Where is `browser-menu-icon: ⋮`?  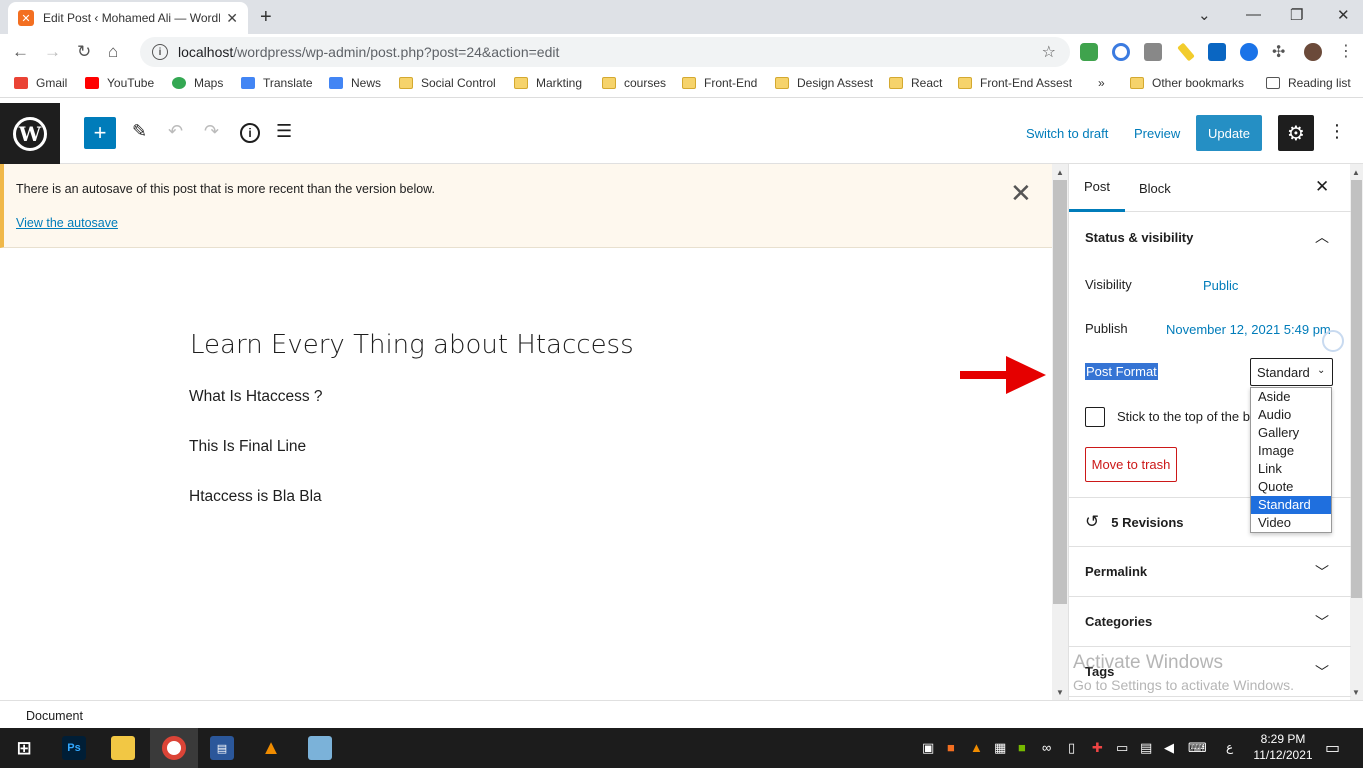 browser-menu-icon: ⋮ is located at coordinates (1347, 50).